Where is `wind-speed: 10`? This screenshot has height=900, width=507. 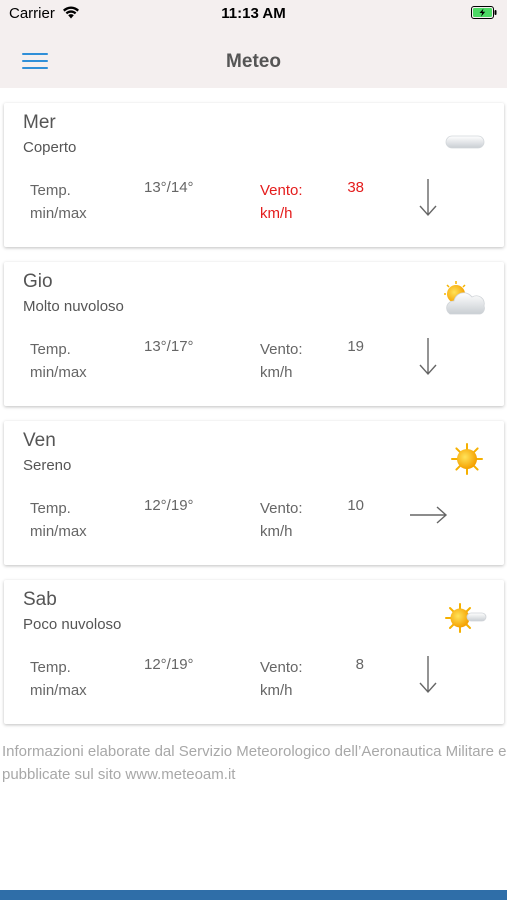 wind-speed: 10 is located at coordinates (355, 505).